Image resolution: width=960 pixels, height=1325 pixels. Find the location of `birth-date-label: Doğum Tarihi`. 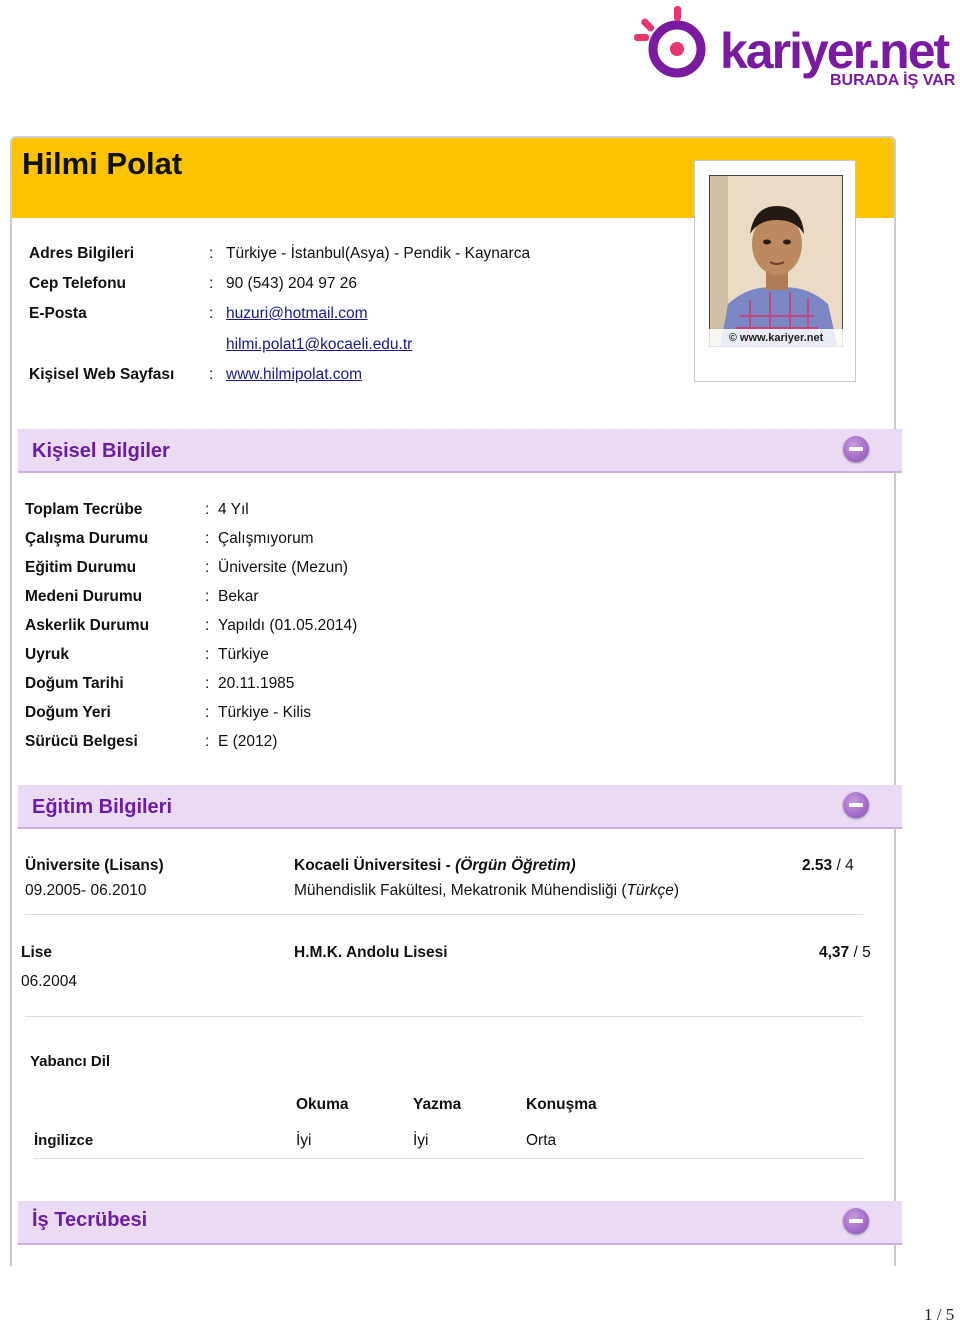

birth-date-label: Doğum Tarihi is located at coordinates (74, 683).